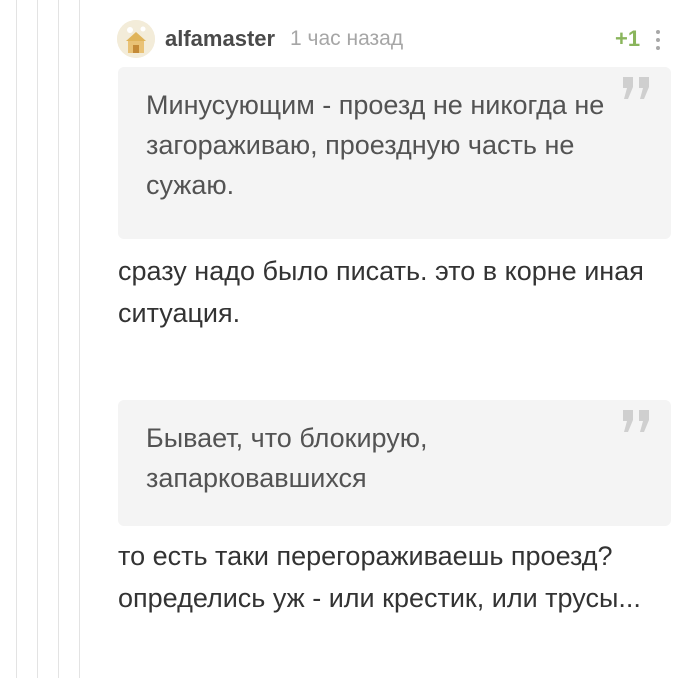 The width and height of the screenshot is (700, 678). I want to click on comment-rating: +1, so click(628, 38).